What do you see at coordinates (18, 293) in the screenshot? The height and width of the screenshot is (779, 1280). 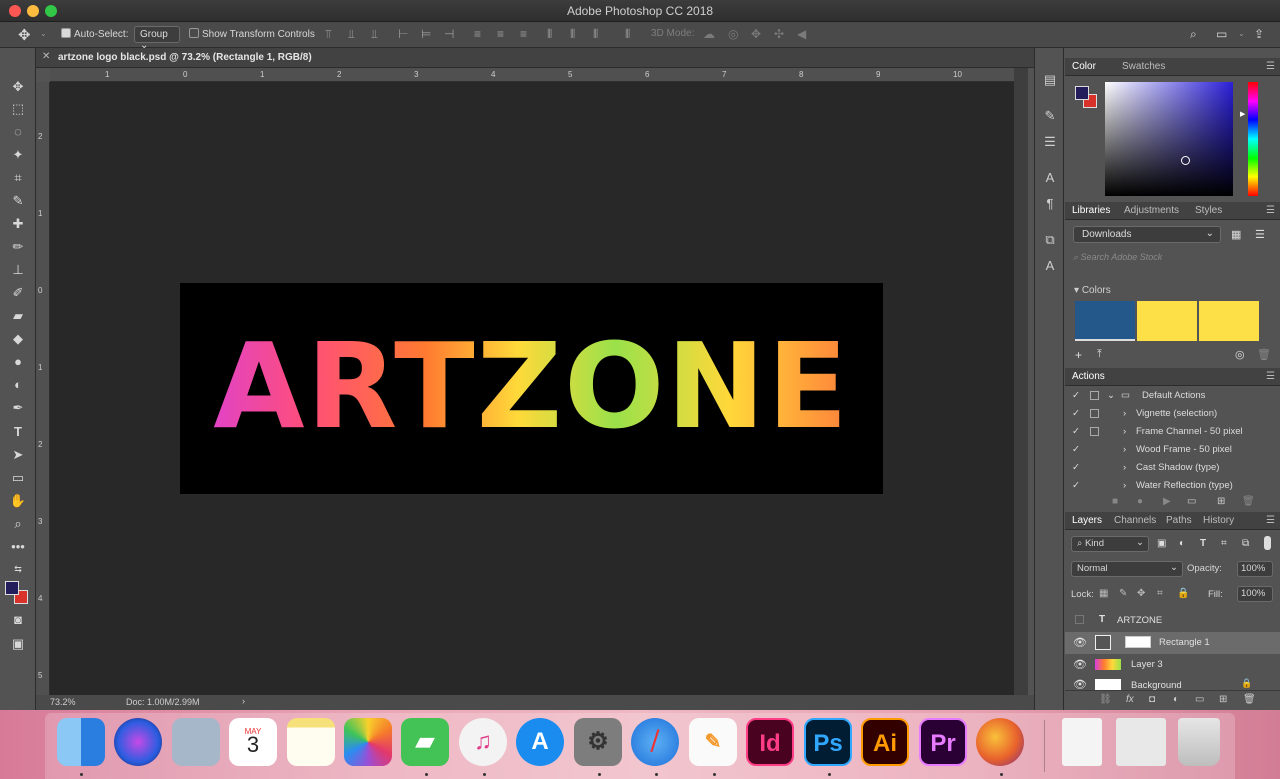 I see `history-brush-tool-icon: ✐` at bounding box center [18, 293].